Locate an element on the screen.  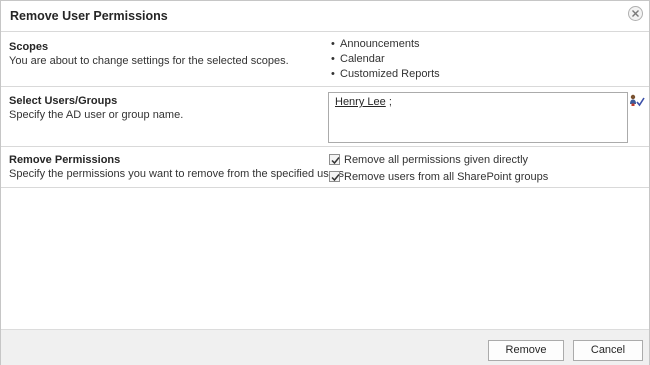
scope-item: • Customized Reports is located at coordinates (385, 74).